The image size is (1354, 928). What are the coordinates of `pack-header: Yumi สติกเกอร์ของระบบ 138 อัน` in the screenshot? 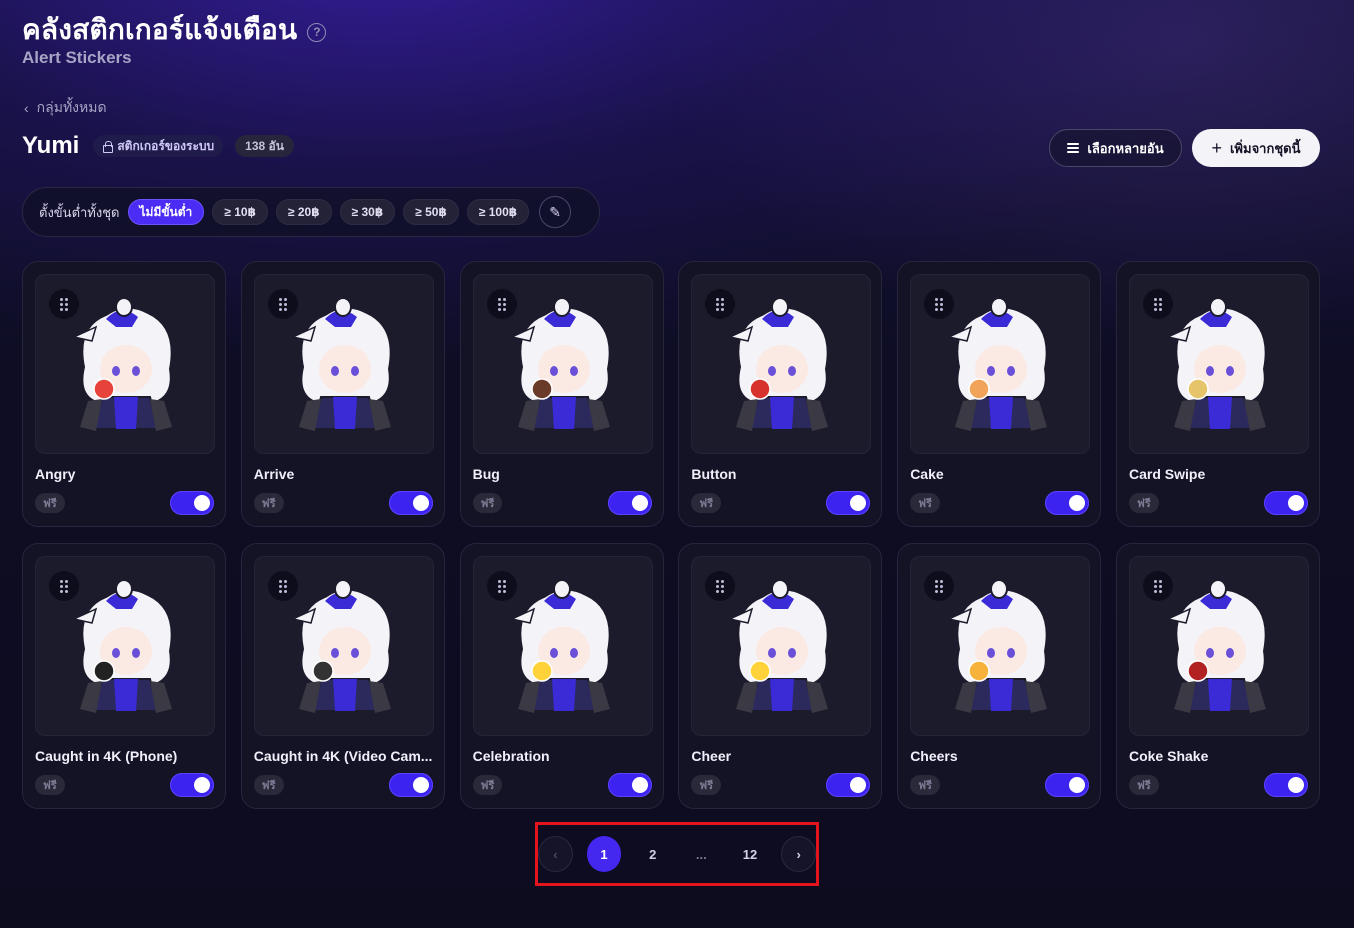 It's located at (158, 146).